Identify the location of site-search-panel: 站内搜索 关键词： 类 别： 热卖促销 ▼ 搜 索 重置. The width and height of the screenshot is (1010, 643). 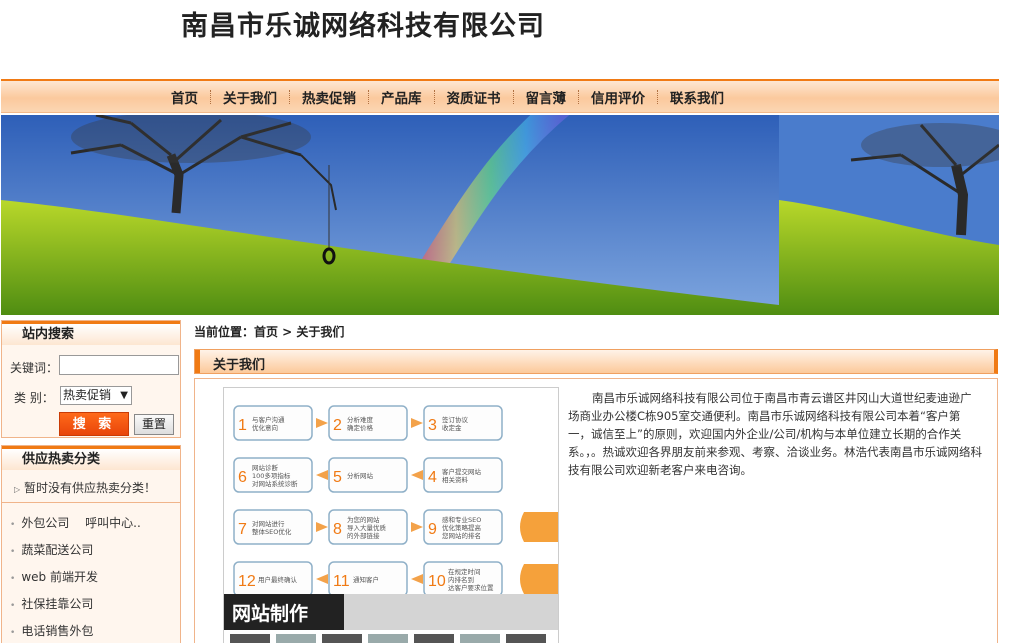
(91, 379).